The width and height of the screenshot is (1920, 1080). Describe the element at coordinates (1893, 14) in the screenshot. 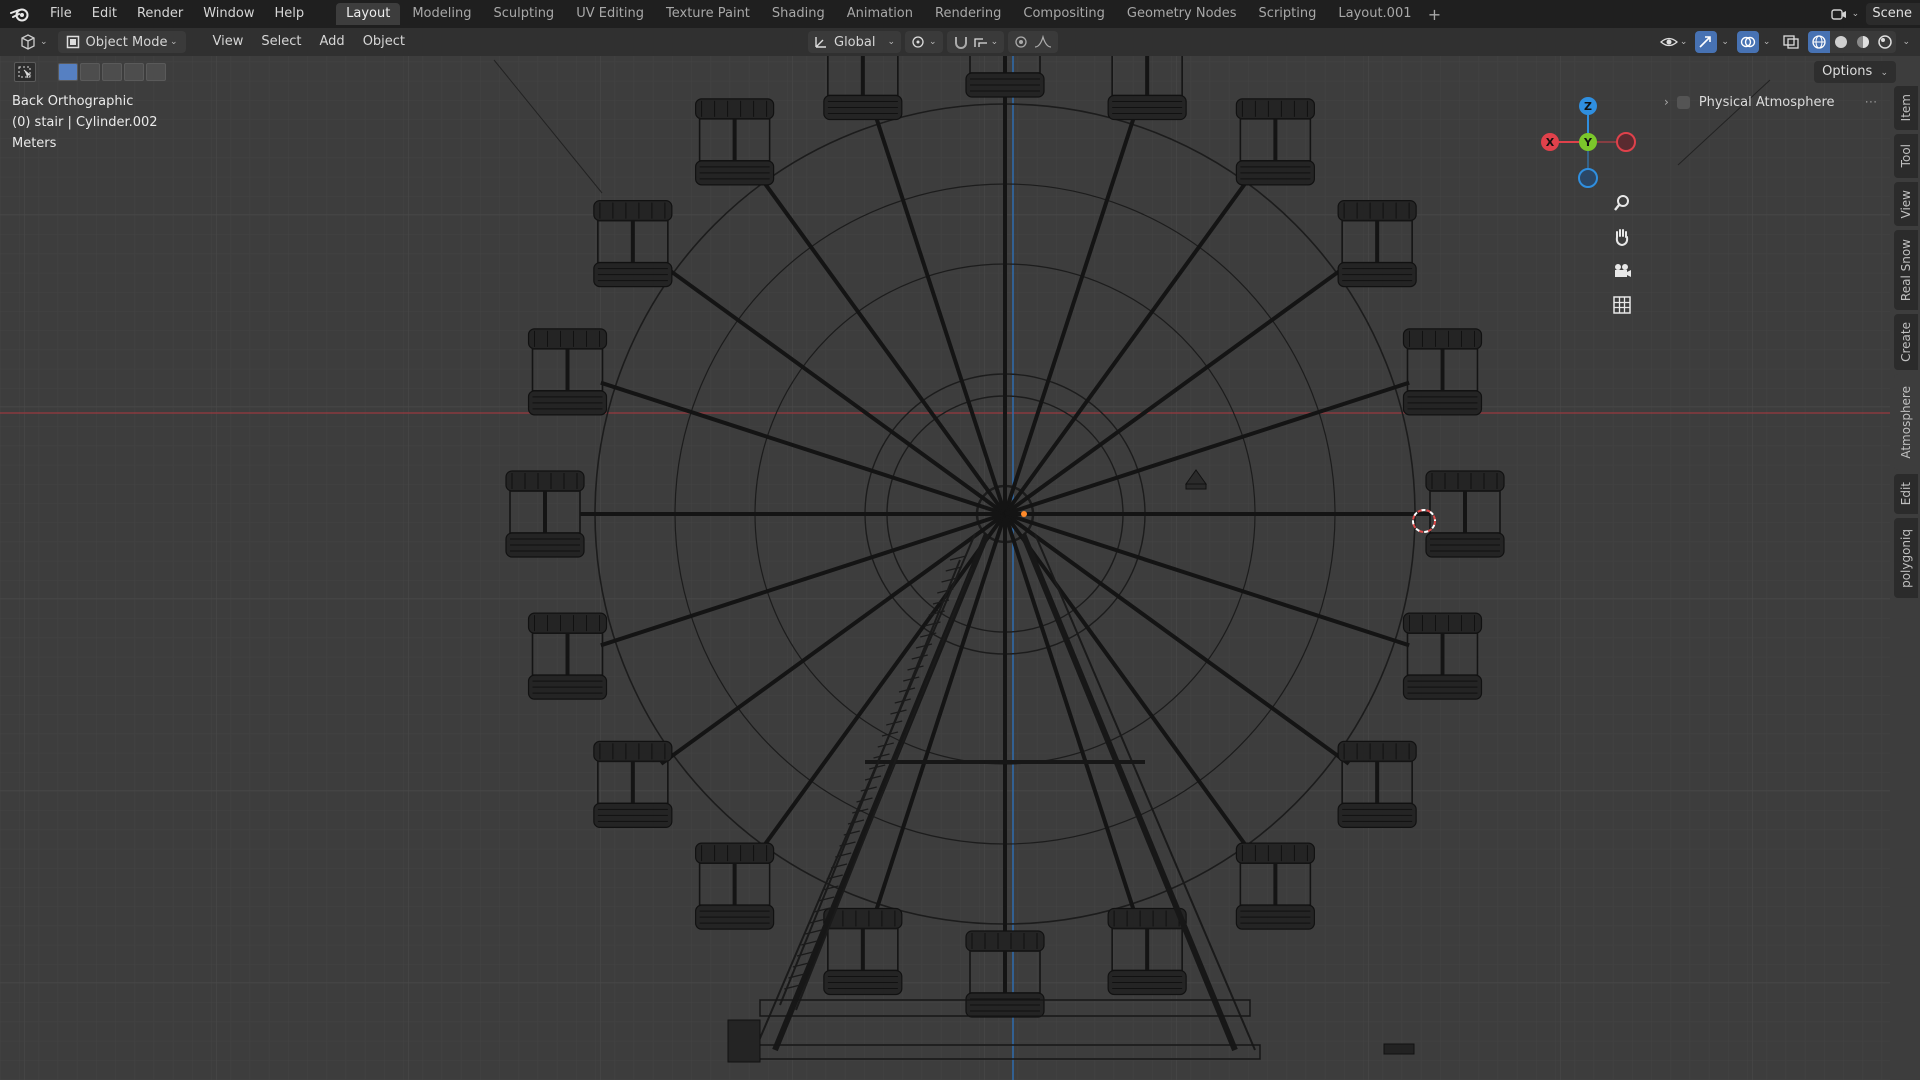

I see `scene-name-field: Scene` at that location.